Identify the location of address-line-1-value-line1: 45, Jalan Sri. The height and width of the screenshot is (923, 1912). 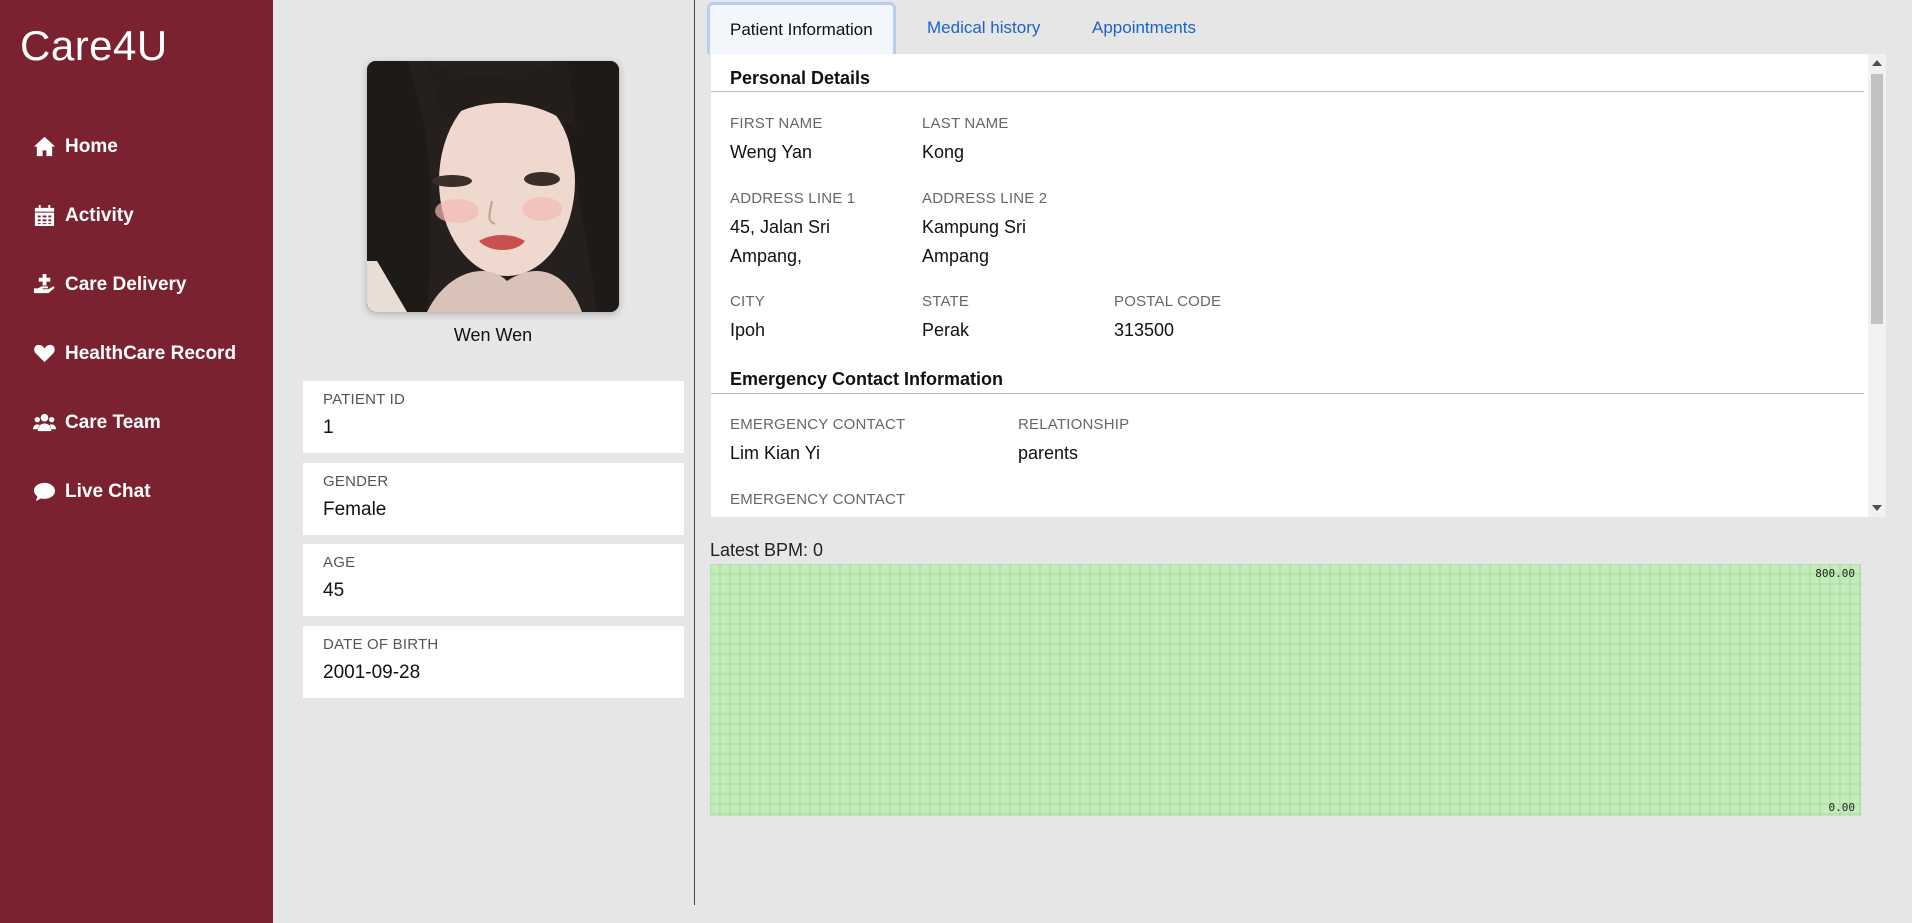
(780, 227).